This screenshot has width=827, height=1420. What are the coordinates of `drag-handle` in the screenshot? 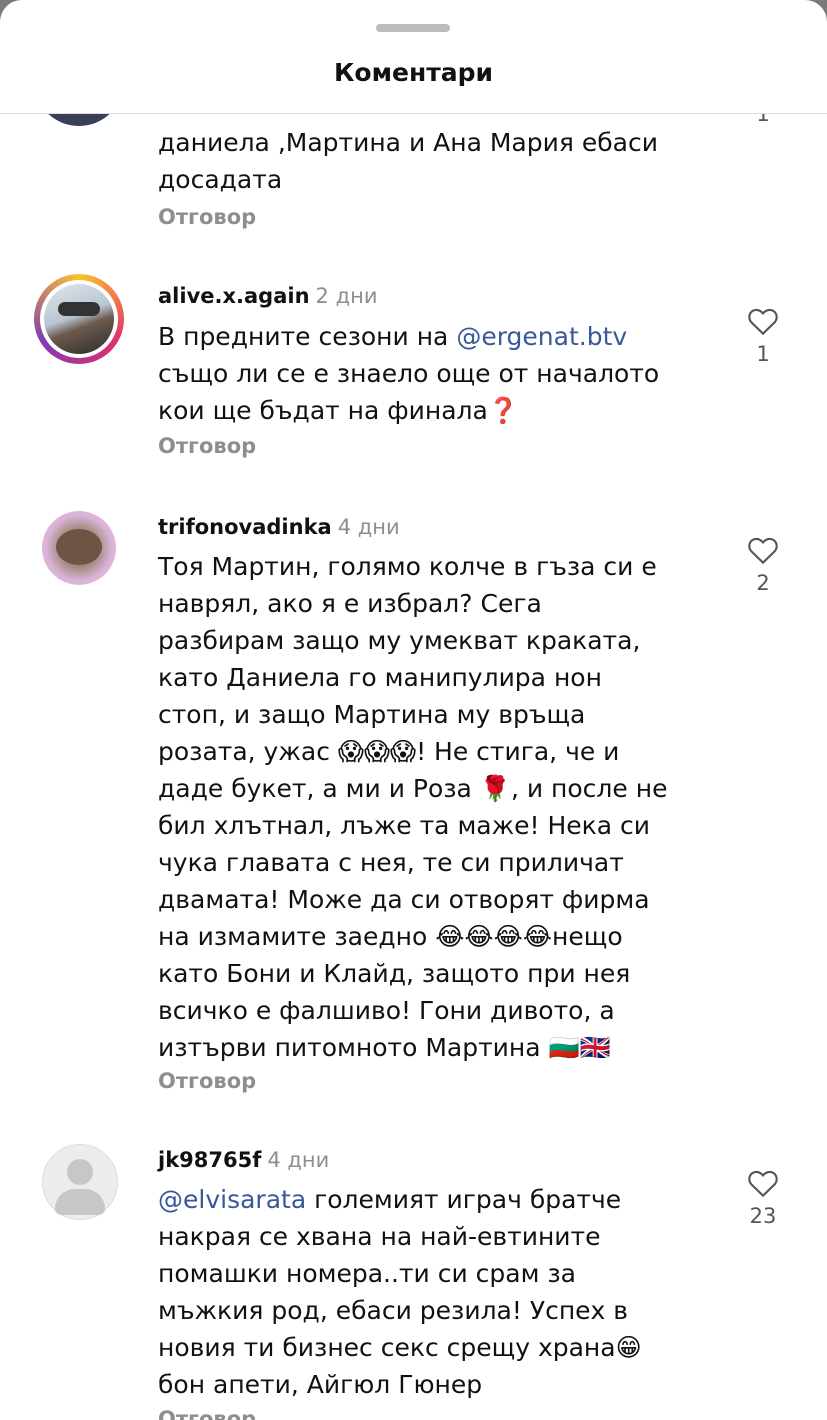 It's located at (413, 28).